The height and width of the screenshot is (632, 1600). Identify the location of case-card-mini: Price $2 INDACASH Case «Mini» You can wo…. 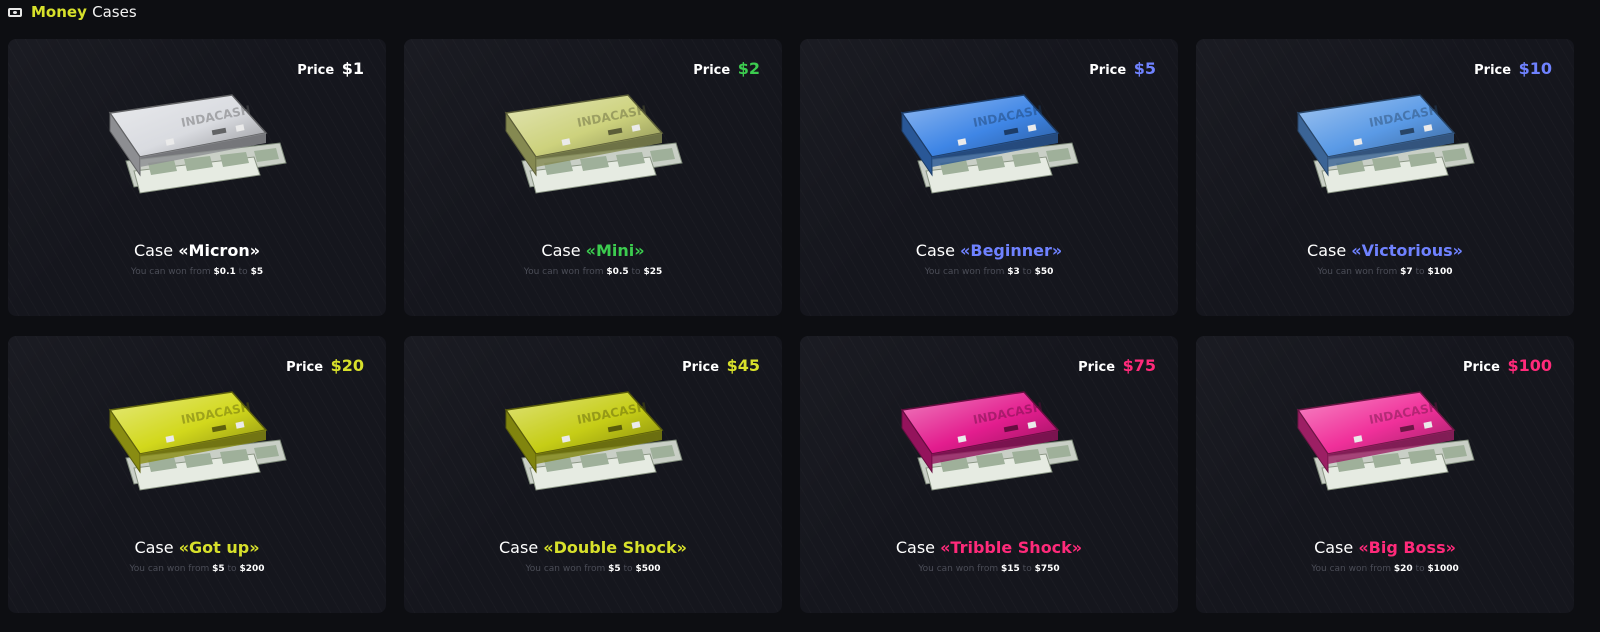
(593, 177).